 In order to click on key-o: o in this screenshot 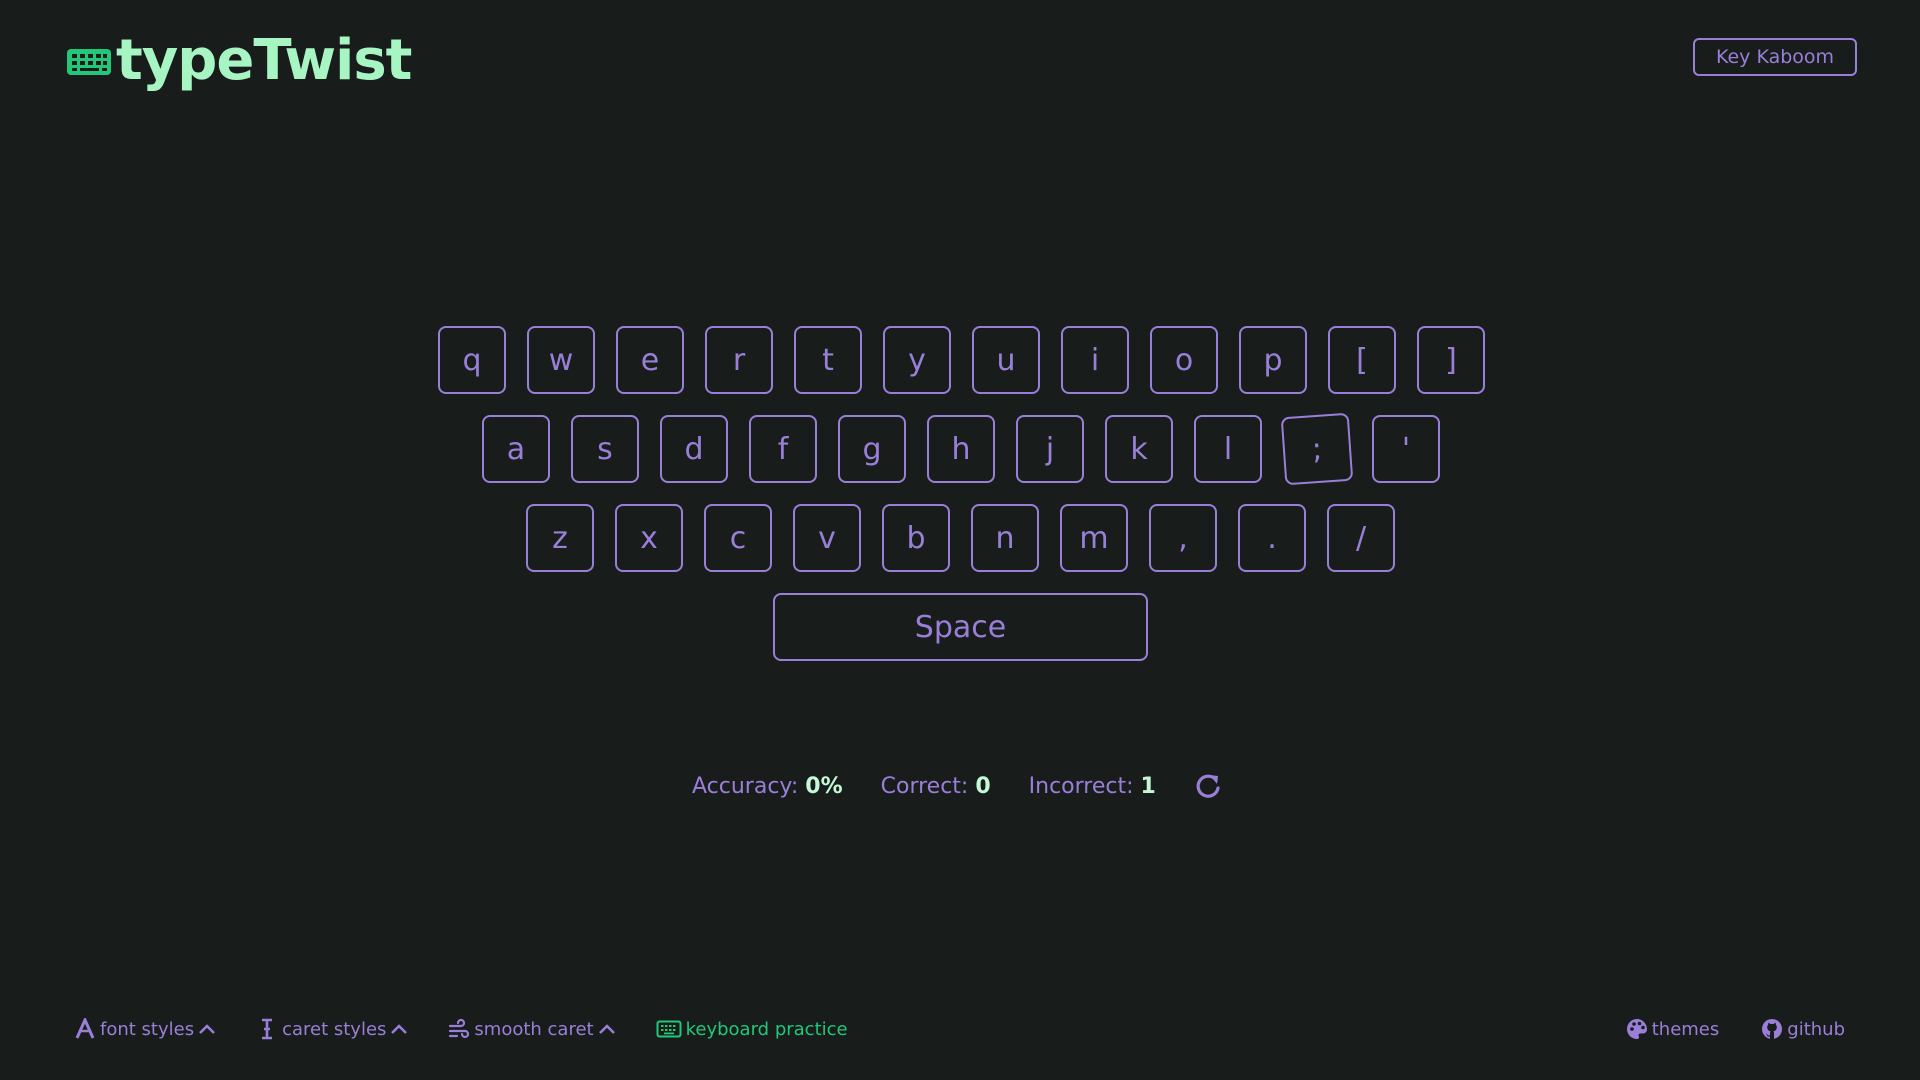, I will do `click(1184, 360)`.